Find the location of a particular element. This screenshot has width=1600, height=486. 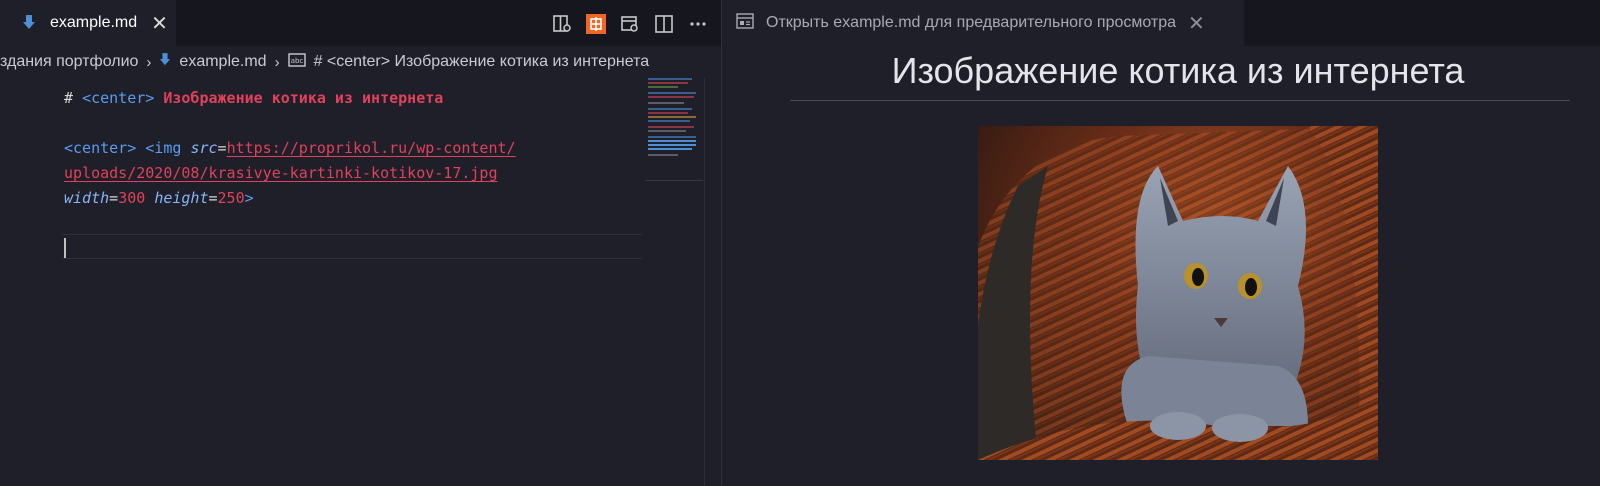

html-tag: <center> is located at coordinates (118, 98).